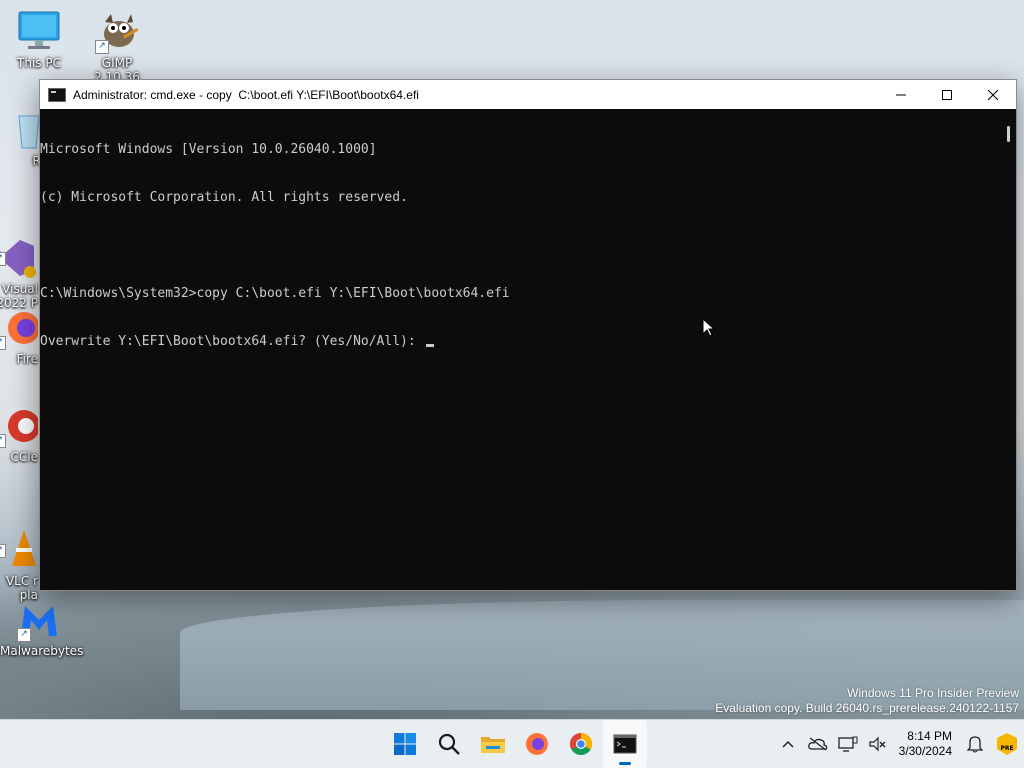  Describe the element at coordinates (429, 345) in the screenshot. I see `text-cursor` at that location.